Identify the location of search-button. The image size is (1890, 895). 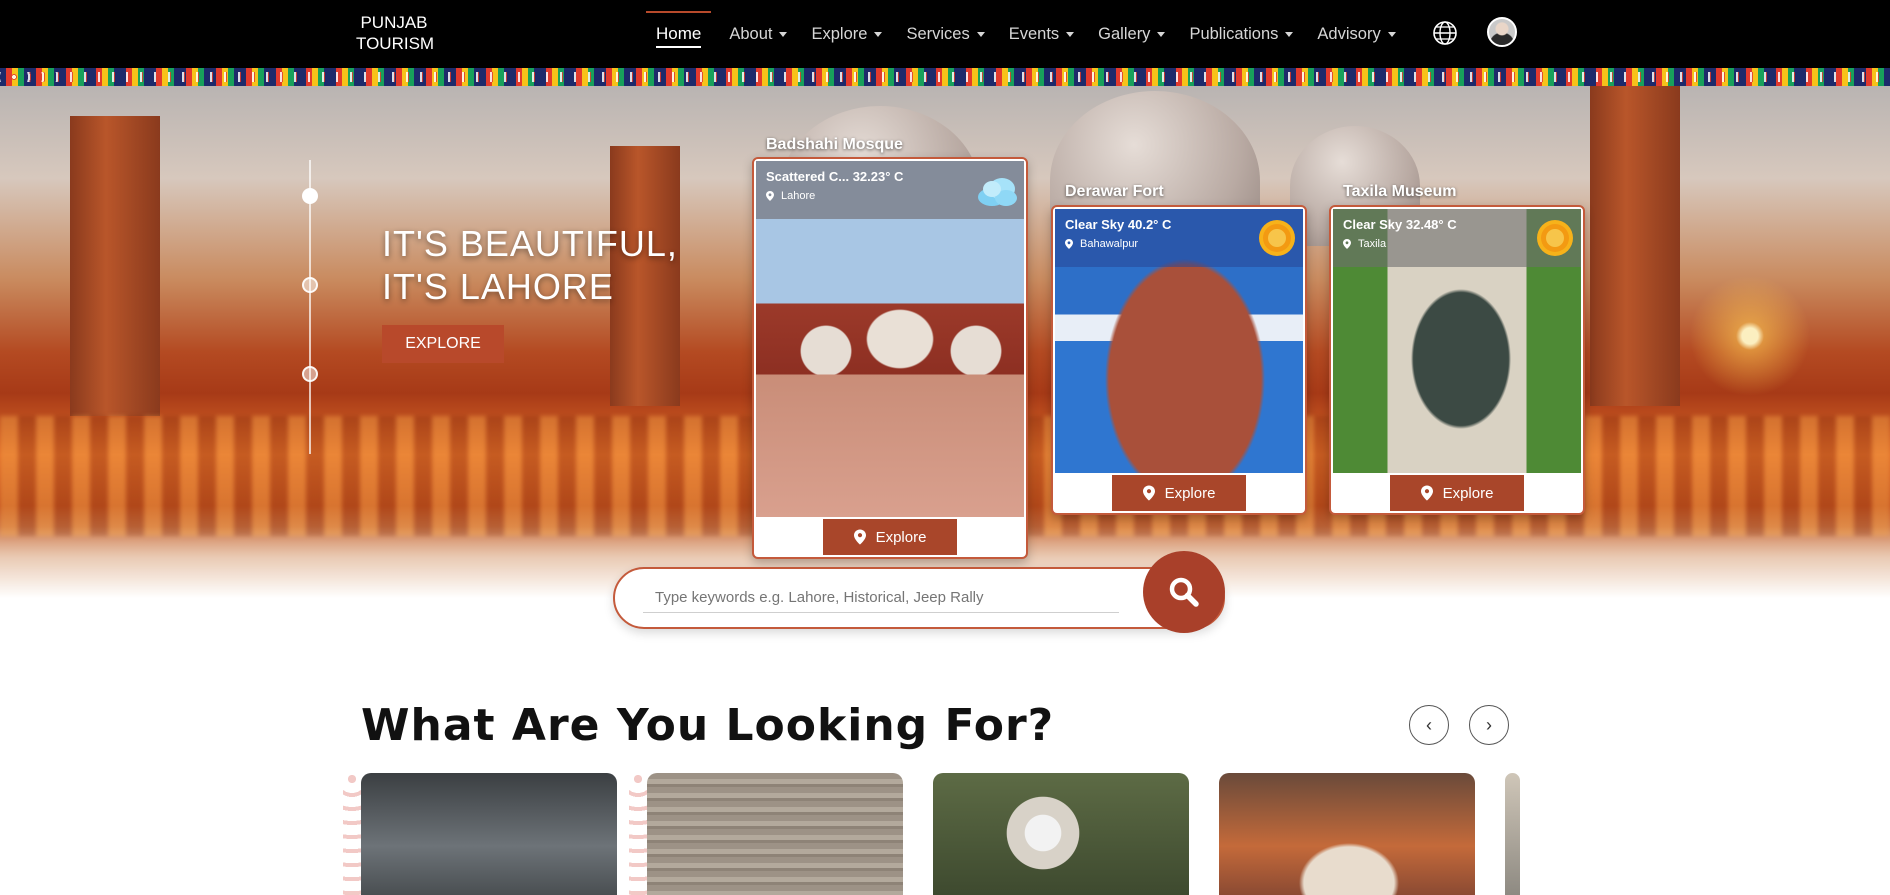
(1184, 592).